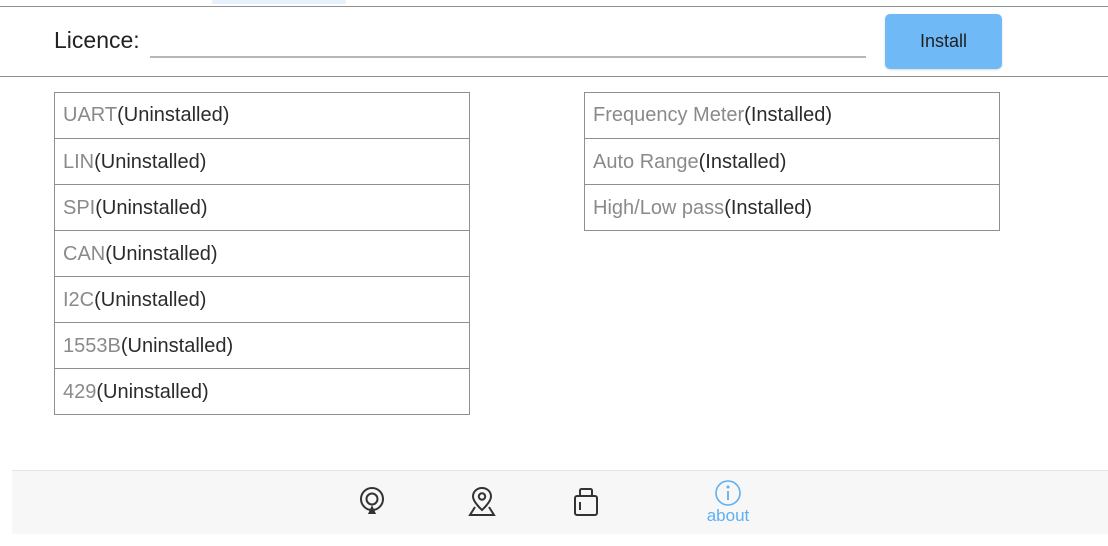  I want to click on nav-label-about: about, so click(728, 515).